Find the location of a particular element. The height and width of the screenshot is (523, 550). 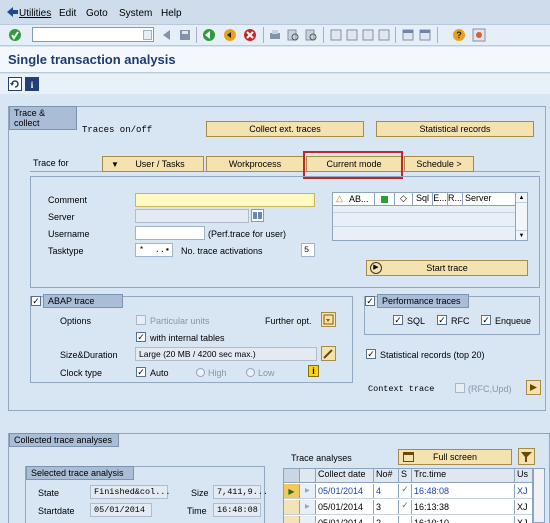

statistical-records-checkbox: ✓ is located at coordinates (371, 354).